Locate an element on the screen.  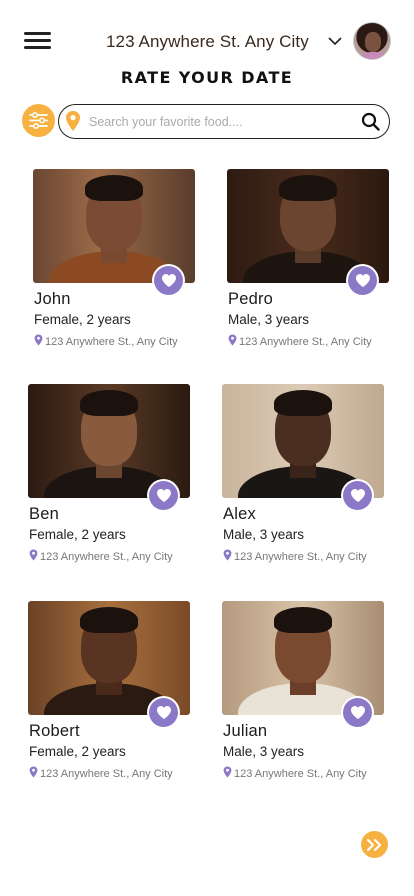
sliders-icon is located at coordinates (38, 120).